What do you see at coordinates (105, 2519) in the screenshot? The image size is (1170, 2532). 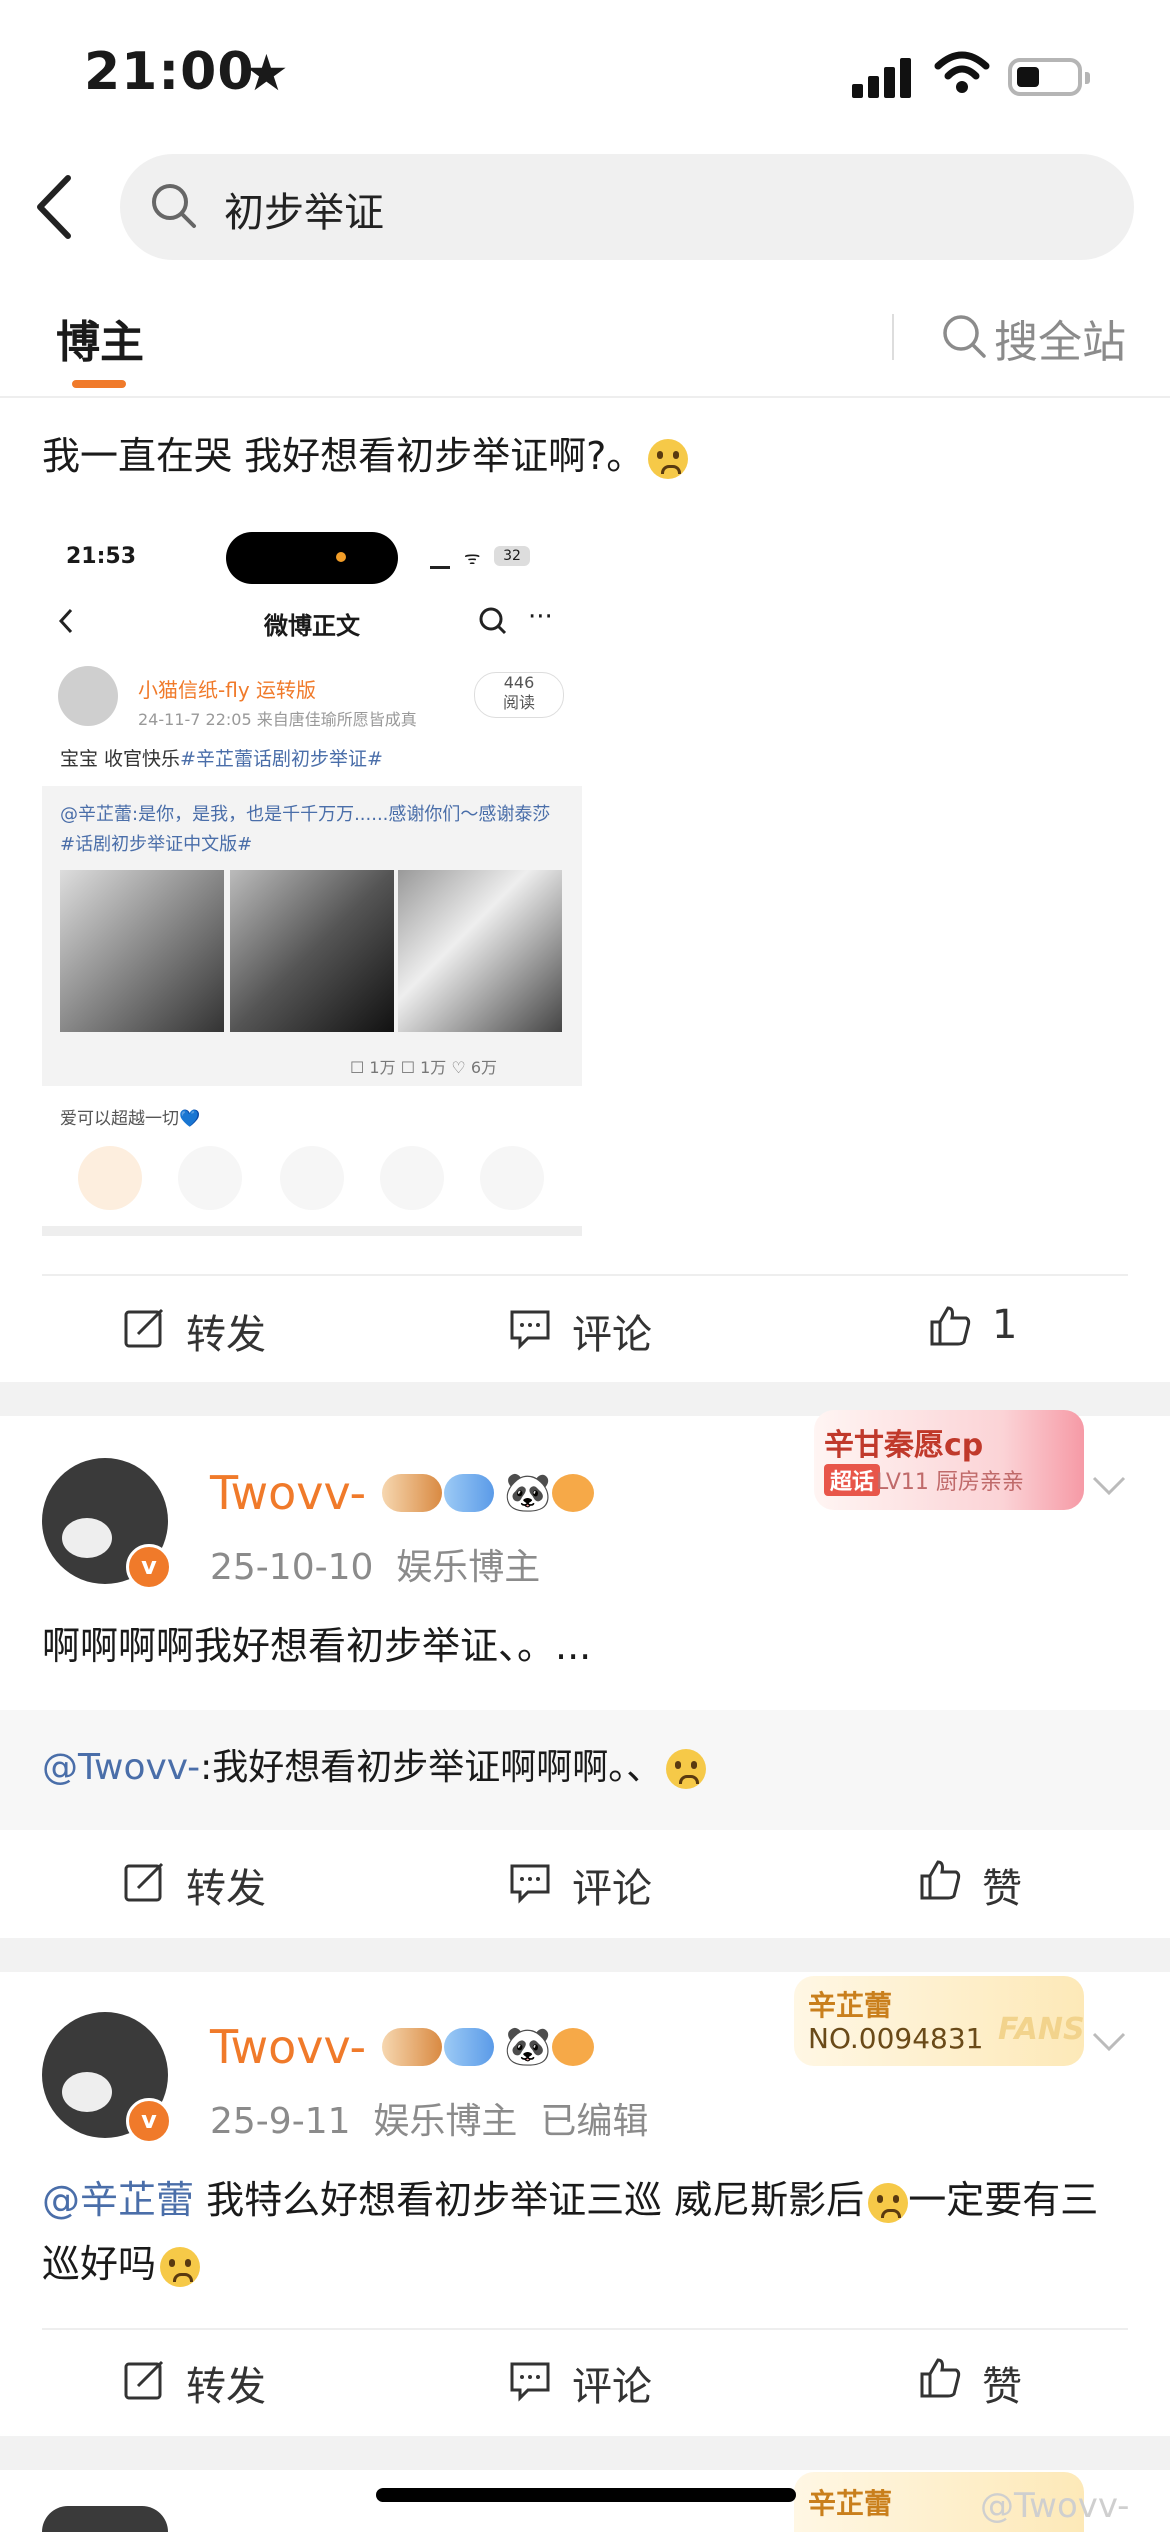 I see `avatar` at bounding box center [105, 2519].